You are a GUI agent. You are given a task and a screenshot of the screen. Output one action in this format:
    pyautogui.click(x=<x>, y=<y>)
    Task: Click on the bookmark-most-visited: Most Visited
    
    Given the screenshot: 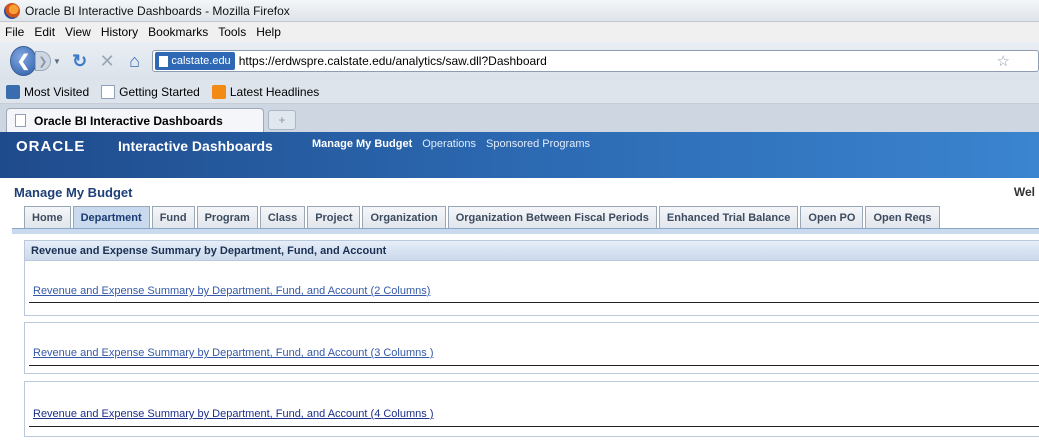 What is the action you would take?
    pyautogui.click(x=48, y=91)
    